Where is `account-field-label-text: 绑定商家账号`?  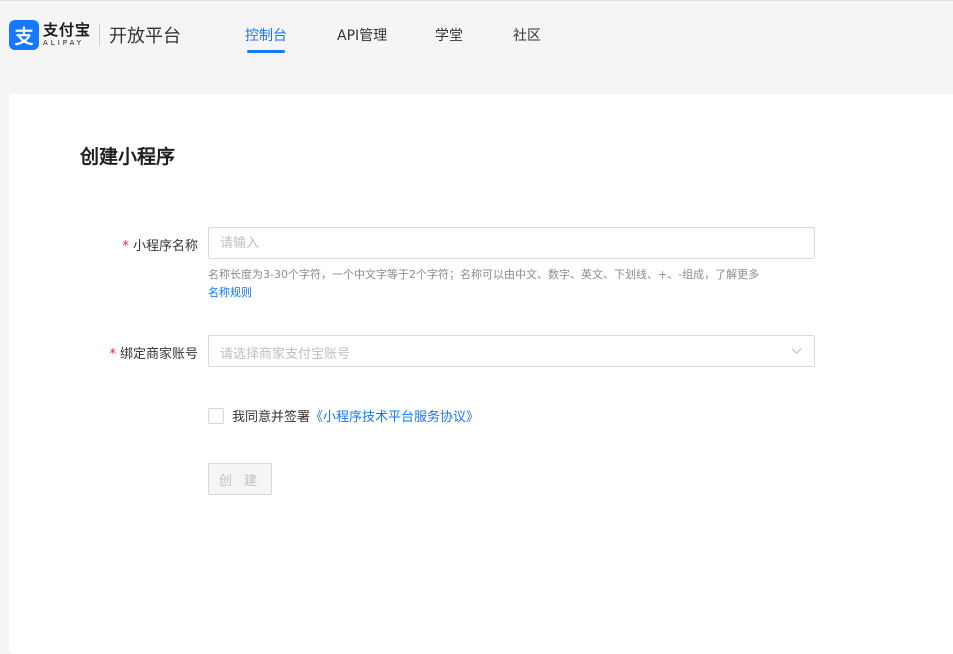
account-field-label-text: 绑定商家账号 is located at coordinates (158, 354).